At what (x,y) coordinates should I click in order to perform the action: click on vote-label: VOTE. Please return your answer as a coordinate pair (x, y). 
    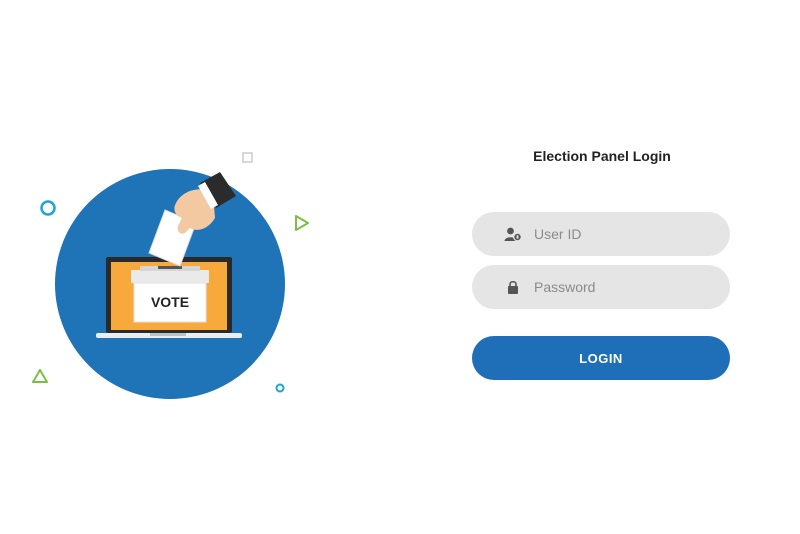
    Looking at the image, I should click on (170, 302).